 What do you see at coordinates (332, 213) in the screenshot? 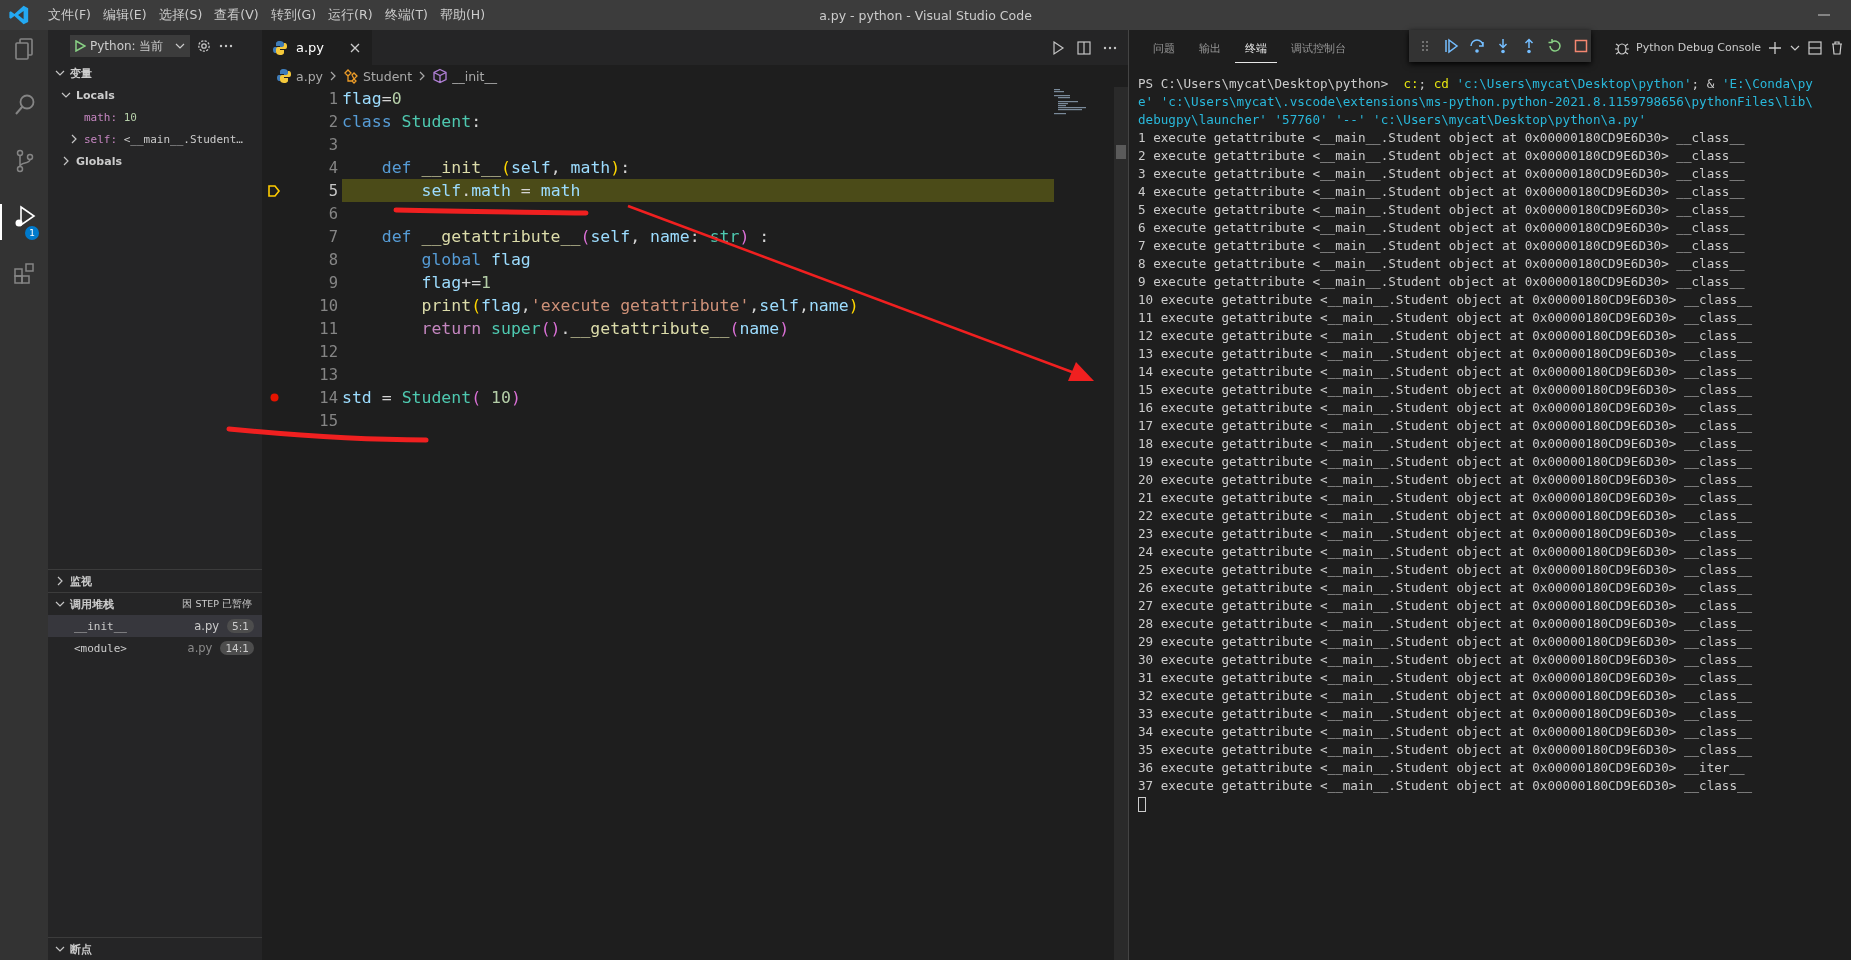
I see `line-number: 6` at bounding box center [332, 213].